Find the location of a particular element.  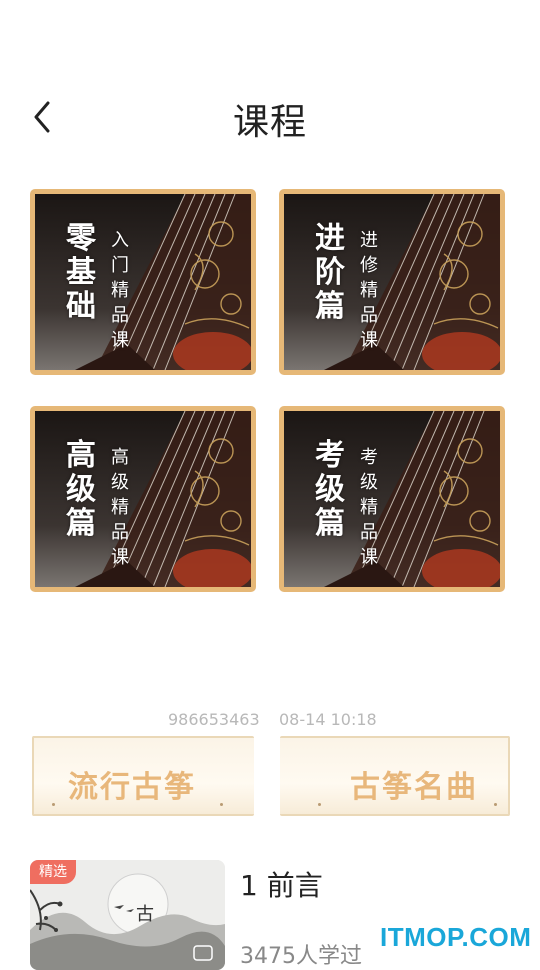

course-subtitle: 考级精品课 is located at coordinates (369, 507).